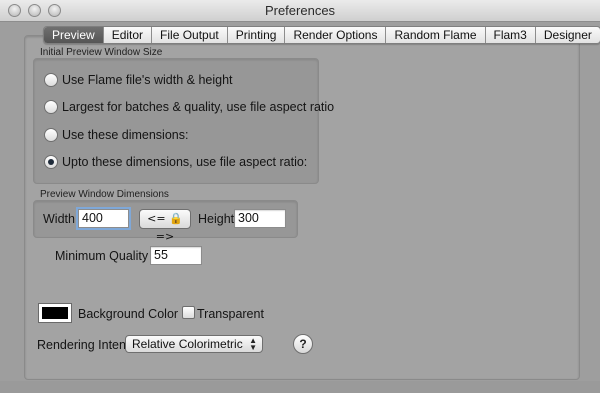  I want to click on link-dimensions-button: <= 🔒 =>, so click(165, 226).